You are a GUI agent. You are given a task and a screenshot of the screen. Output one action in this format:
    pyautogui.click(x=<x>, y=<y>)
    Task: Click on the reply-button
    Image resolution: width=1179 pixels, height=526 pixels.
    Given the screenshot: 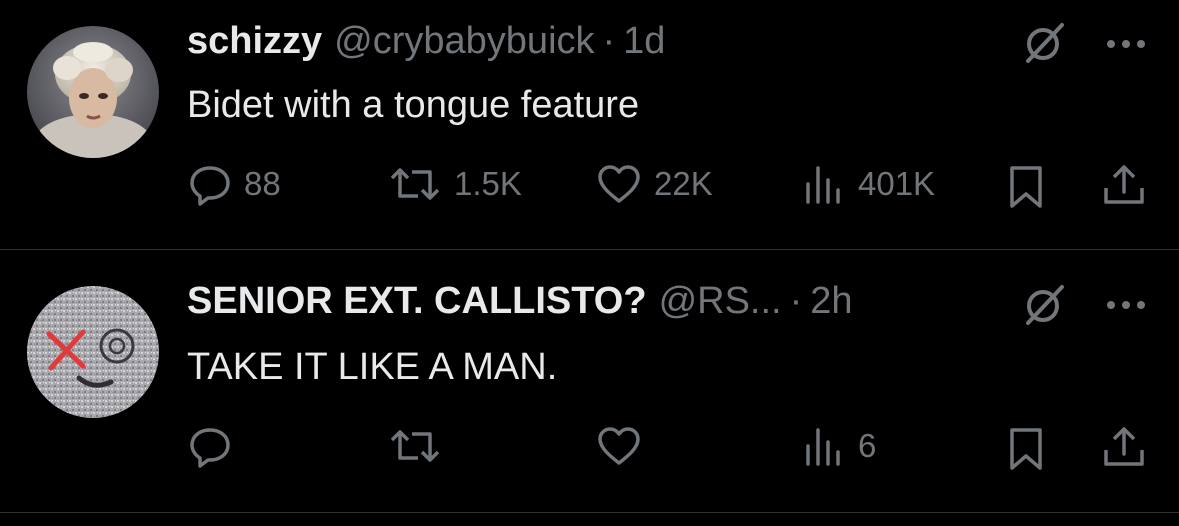 What is the action you would take?
    pyautogui.click(x=216, y=446)
    